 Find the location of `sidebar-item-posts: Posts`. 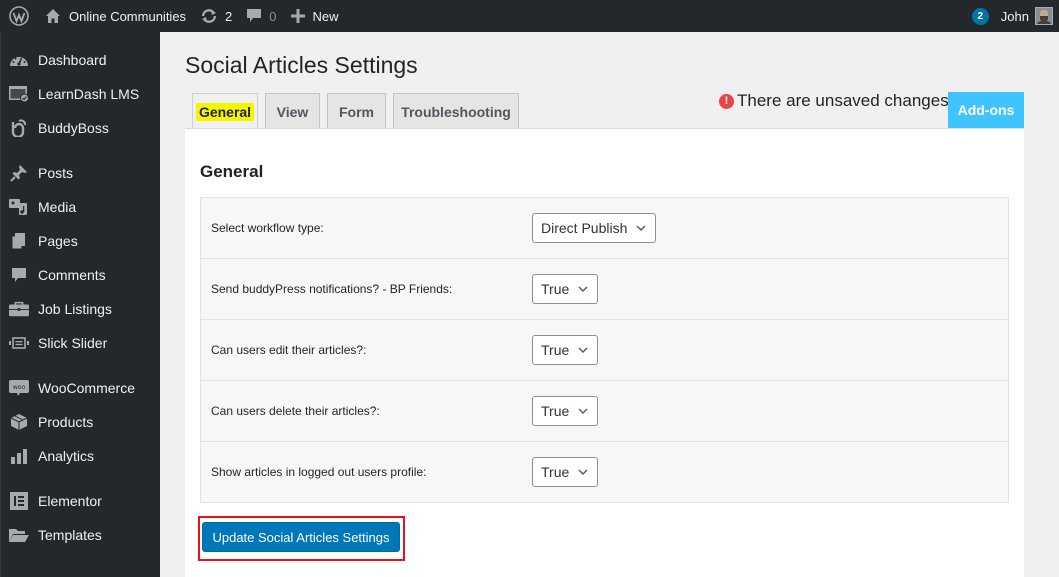

sidebar-item-posts: Posts is located at coordinates (81, 173).